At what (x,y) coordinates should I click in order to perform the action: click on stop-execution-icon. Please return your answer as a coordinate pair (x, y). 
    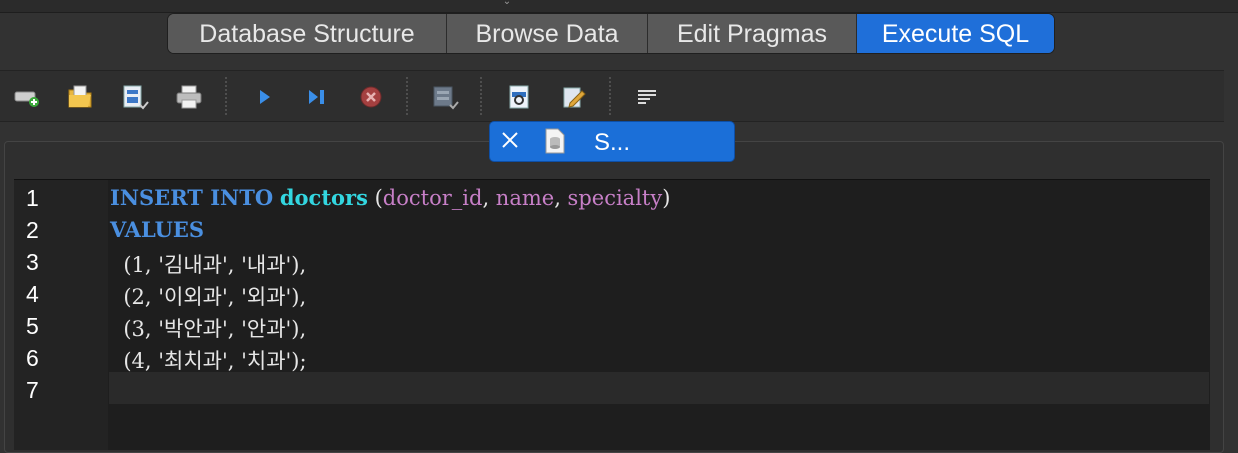
    Looking at the image, I should click on (371, 97).